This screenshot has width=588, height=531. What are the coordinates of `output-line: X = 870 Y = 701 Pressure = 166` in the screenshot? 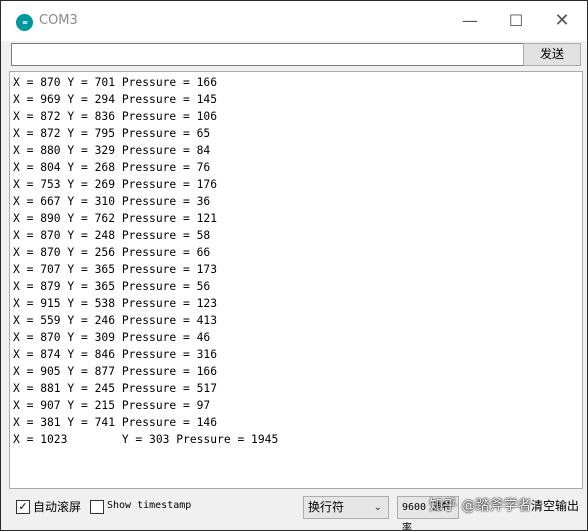 It's located at (115, 82).